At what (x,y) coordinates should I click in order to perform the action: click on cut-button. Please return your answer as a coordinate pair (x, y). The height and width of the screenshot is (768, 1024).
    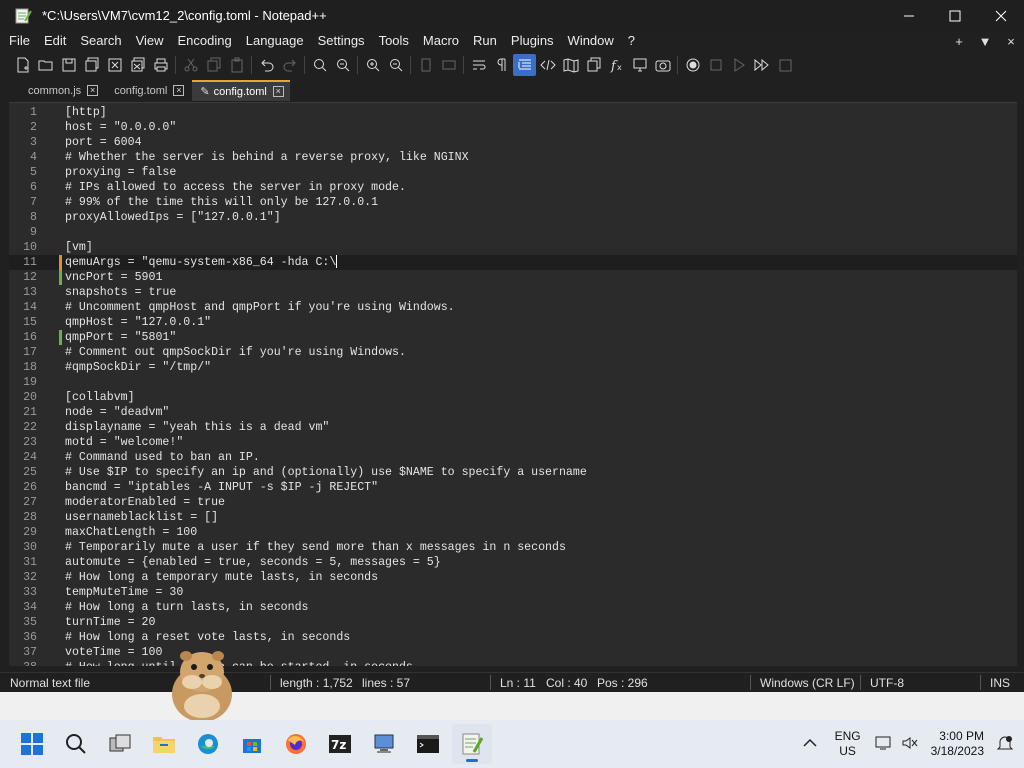
    Looking at the image, I should click on (190, 65).